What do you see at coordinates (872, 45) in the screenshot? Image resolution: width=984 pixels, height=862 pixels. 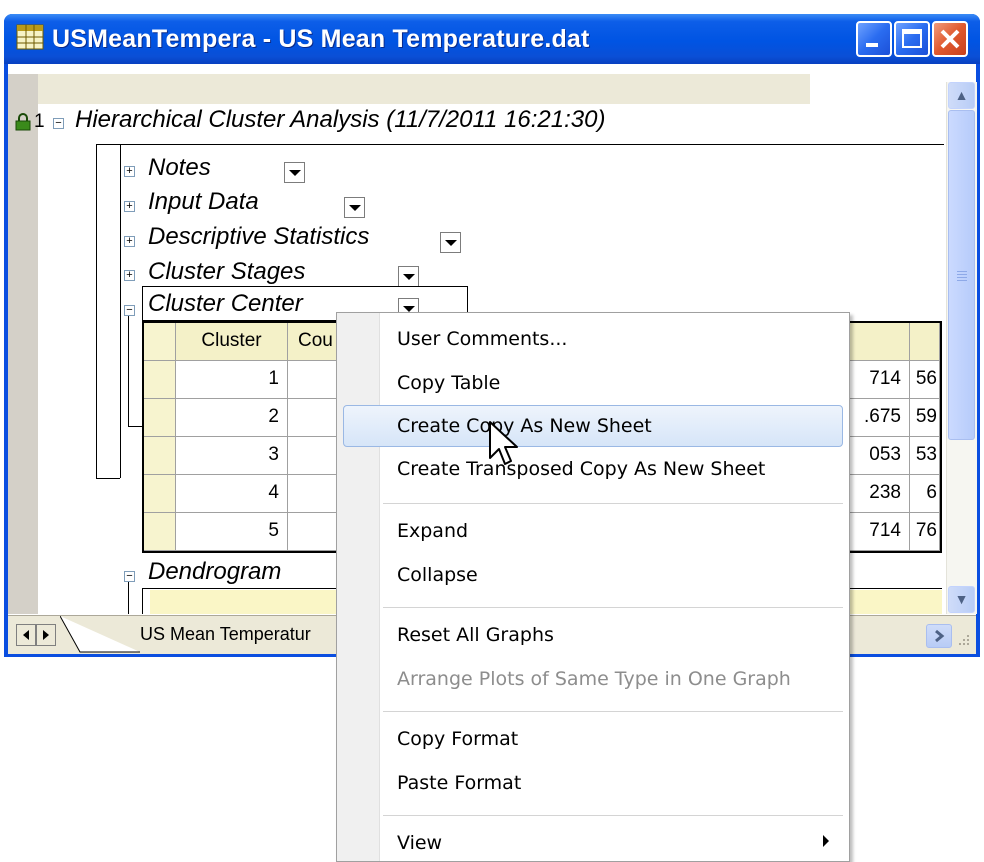 I see `minimize-icon` at bounding box center [872, 45].